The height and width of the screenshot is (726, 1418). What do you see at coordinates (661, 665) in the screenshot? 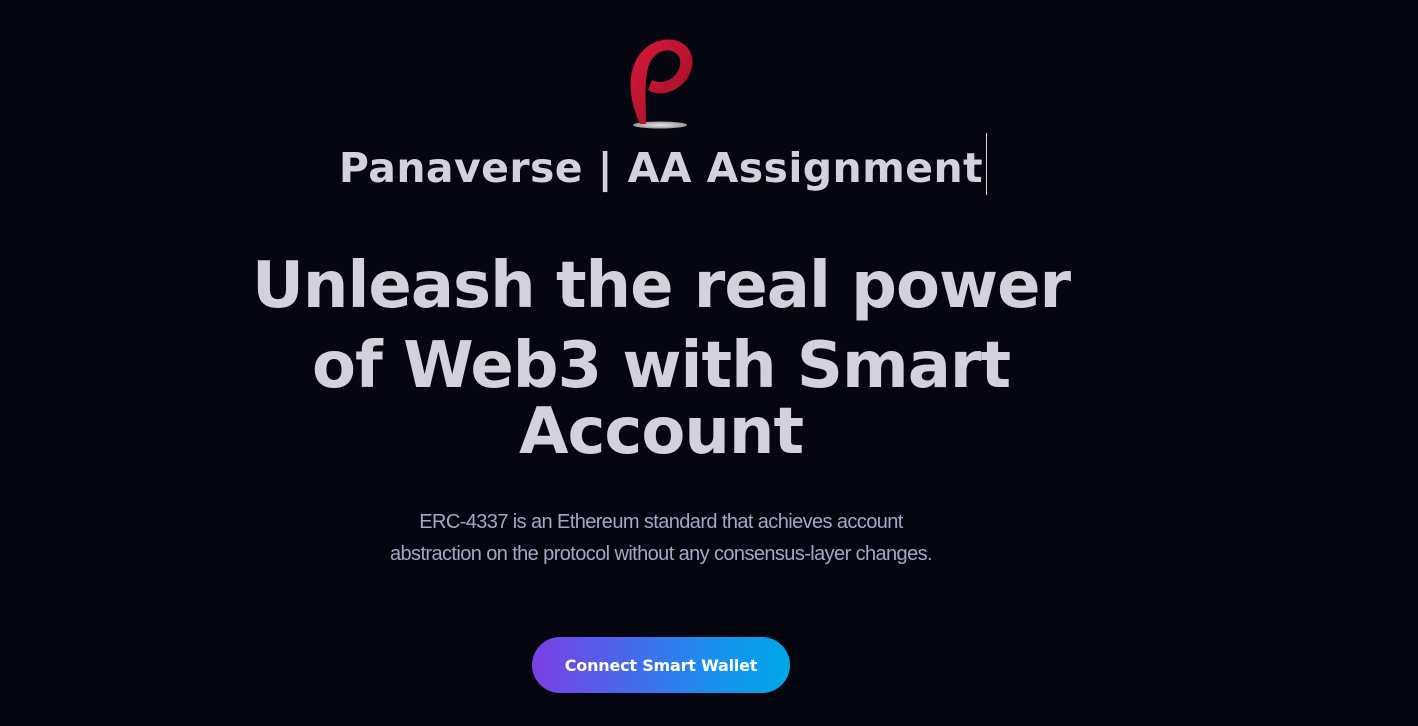
I see `connect-smart-wallet-button: Connect Smart Wallet` at bounding box center [661, 665].